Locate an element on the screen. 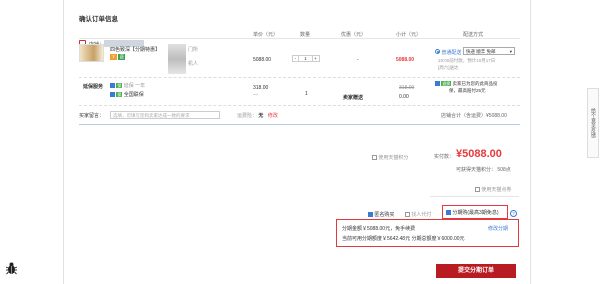  help-icon: ? is located at coordinates (513, 213).